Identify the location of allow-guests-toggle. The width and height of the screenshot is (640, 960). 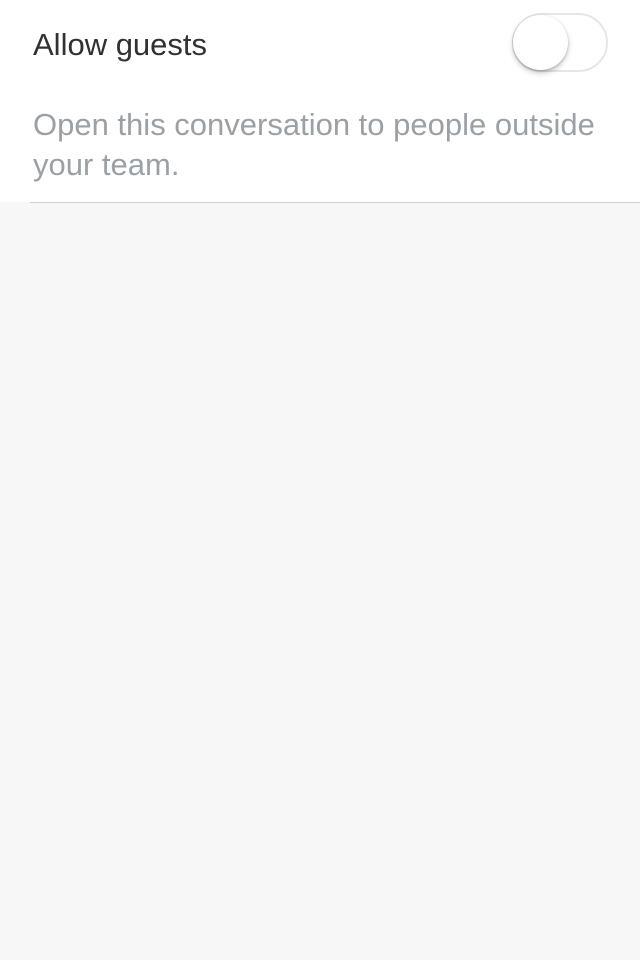
(560, 42).